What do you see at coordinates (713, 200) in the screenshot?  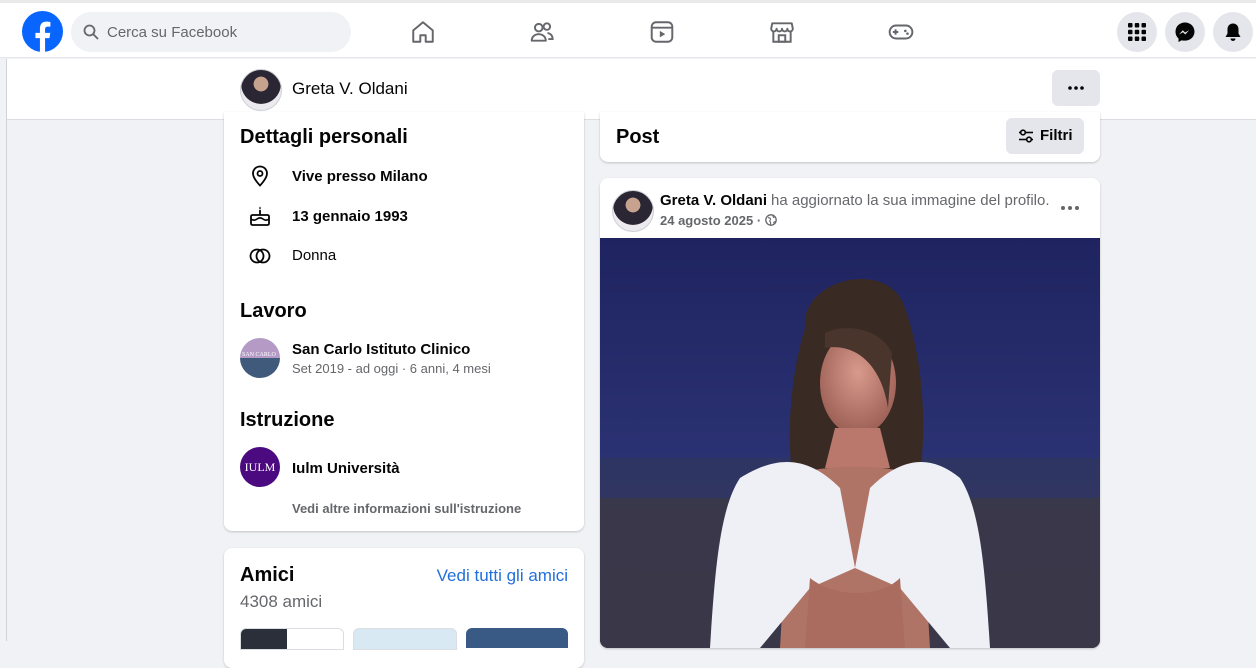 I see `post-author-name: Greta V. Oldani` at bounding box center [713, 200].